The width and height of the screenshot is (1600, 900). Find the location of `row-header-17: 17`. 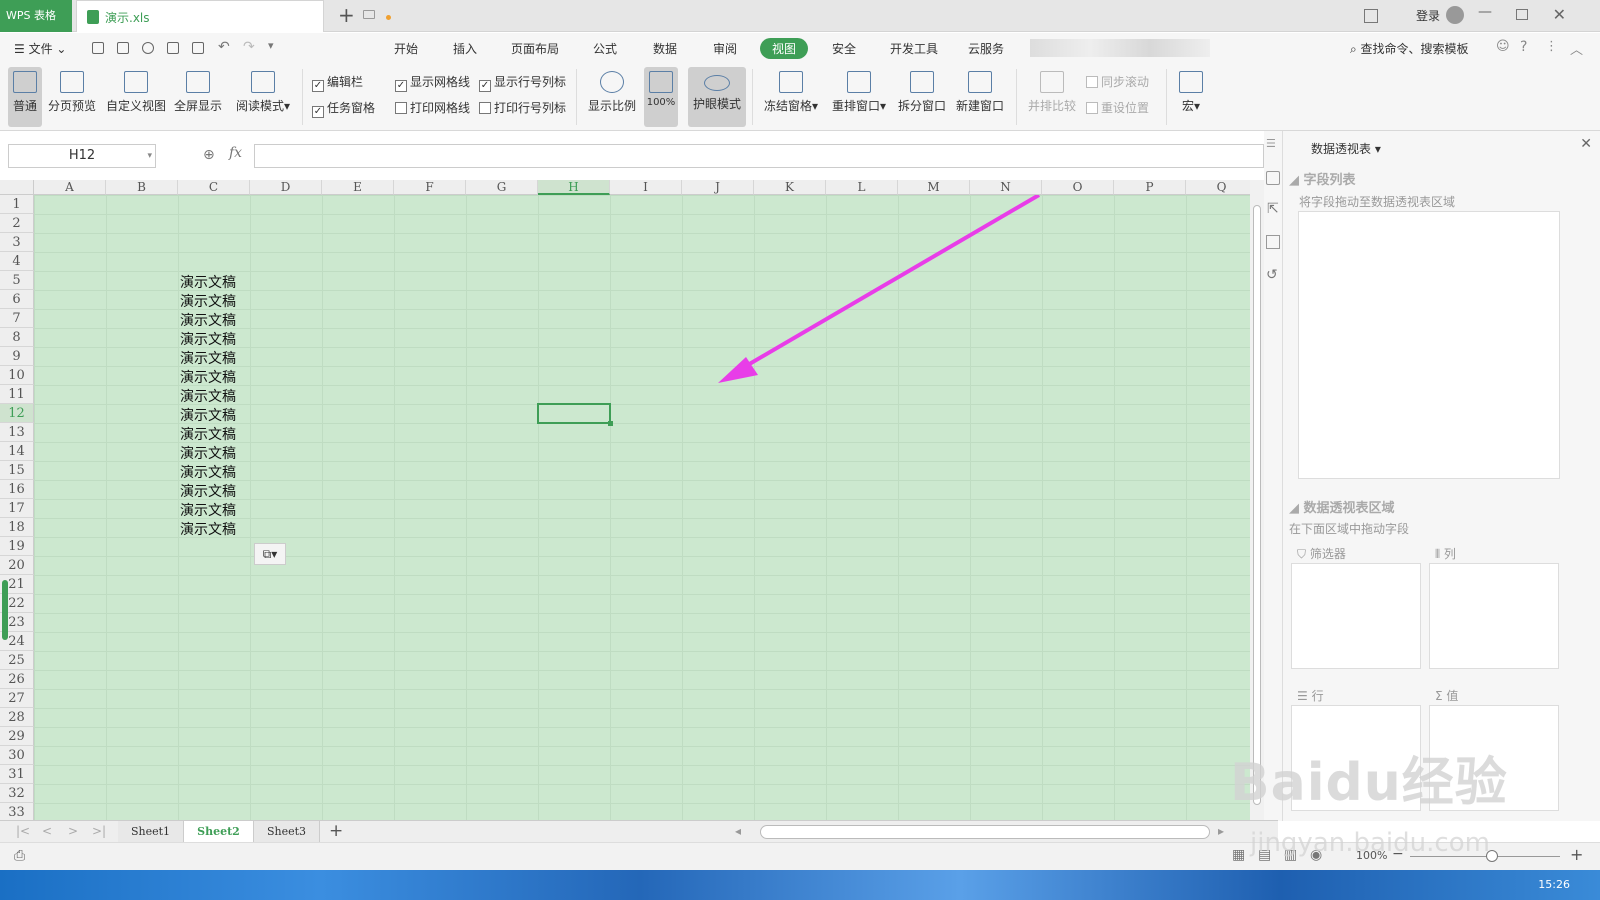

row-header-17: 17 is located at coordinates (17, 508).